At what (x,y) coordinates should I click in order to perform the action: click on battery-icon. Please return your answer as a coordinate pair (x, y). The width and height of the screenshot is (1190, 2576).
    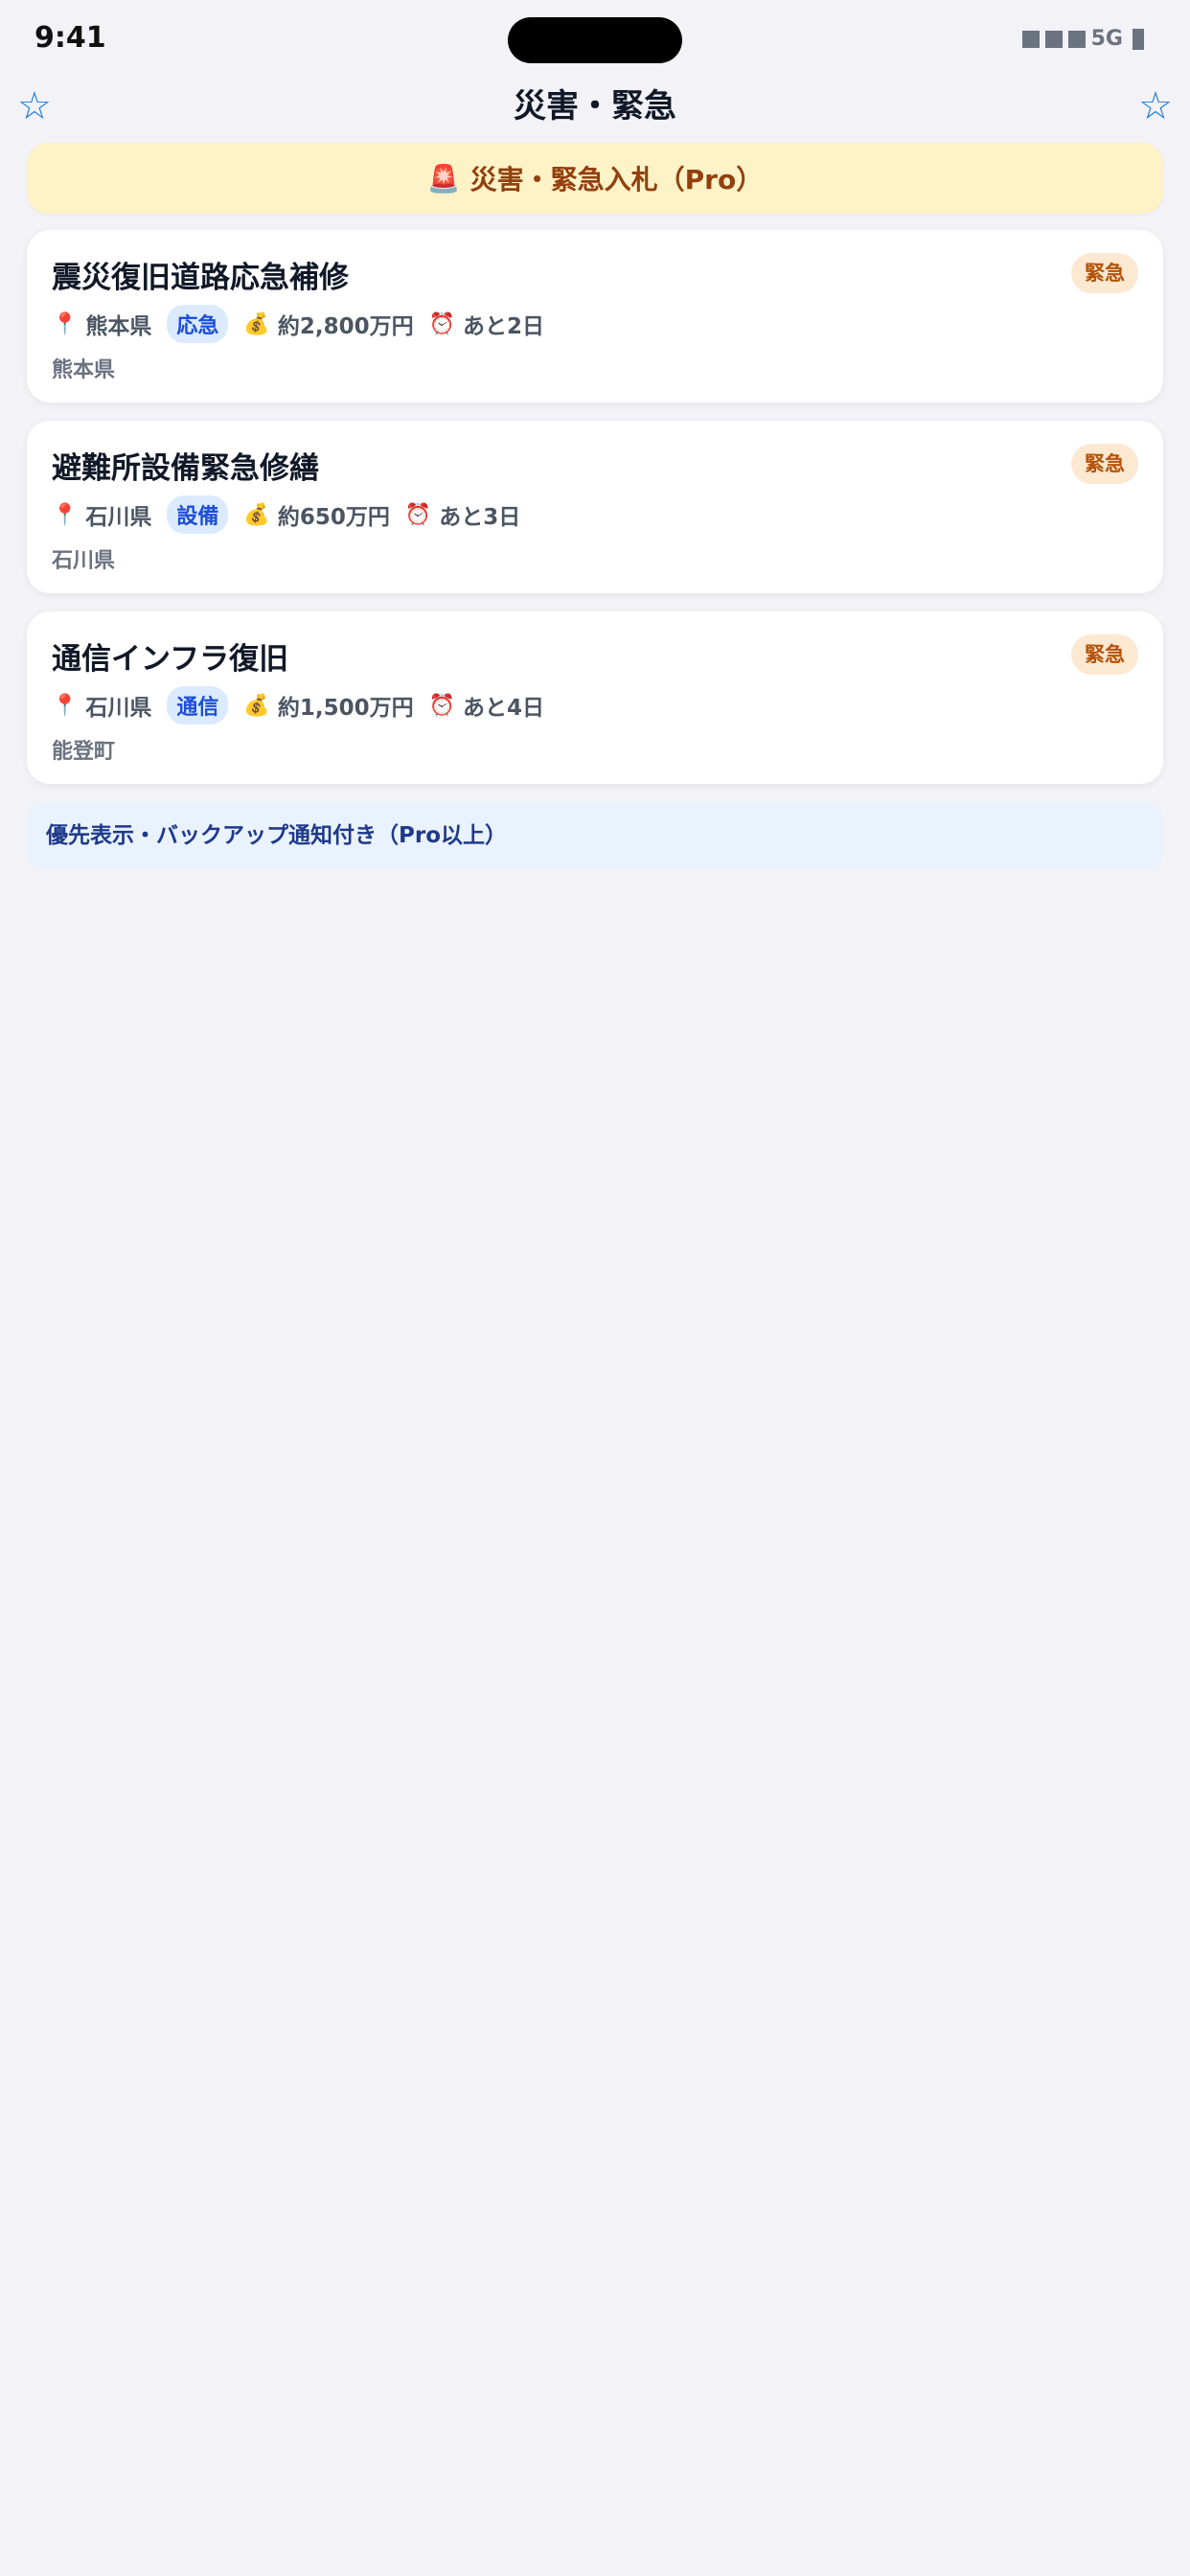
    Looking at the image, I should click on (1138, 39).